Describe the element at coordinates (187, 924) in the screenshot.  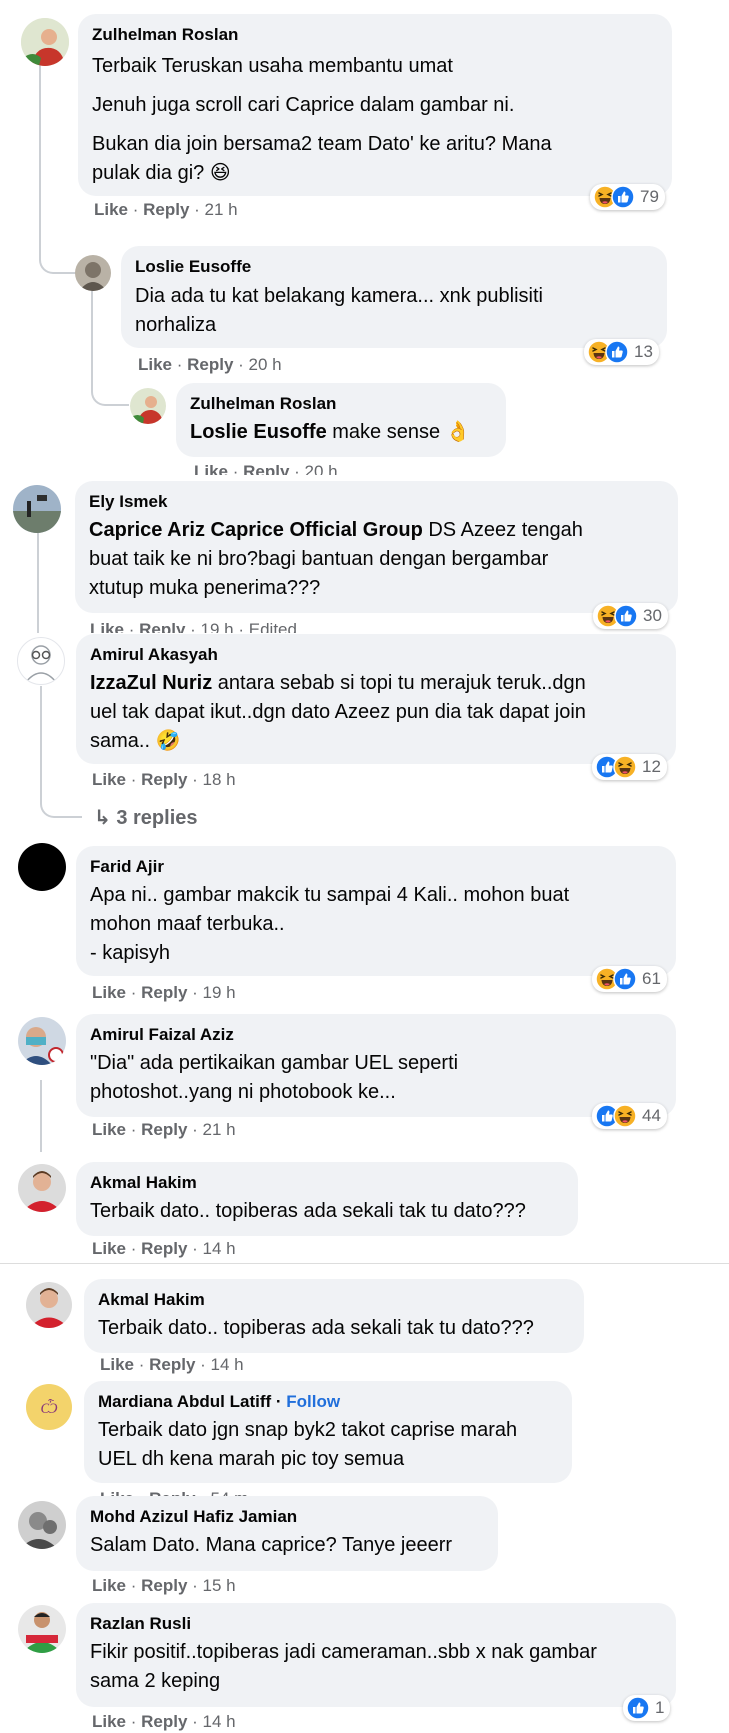
I see `comment-text: mohon maaf terbuka..` at that location.